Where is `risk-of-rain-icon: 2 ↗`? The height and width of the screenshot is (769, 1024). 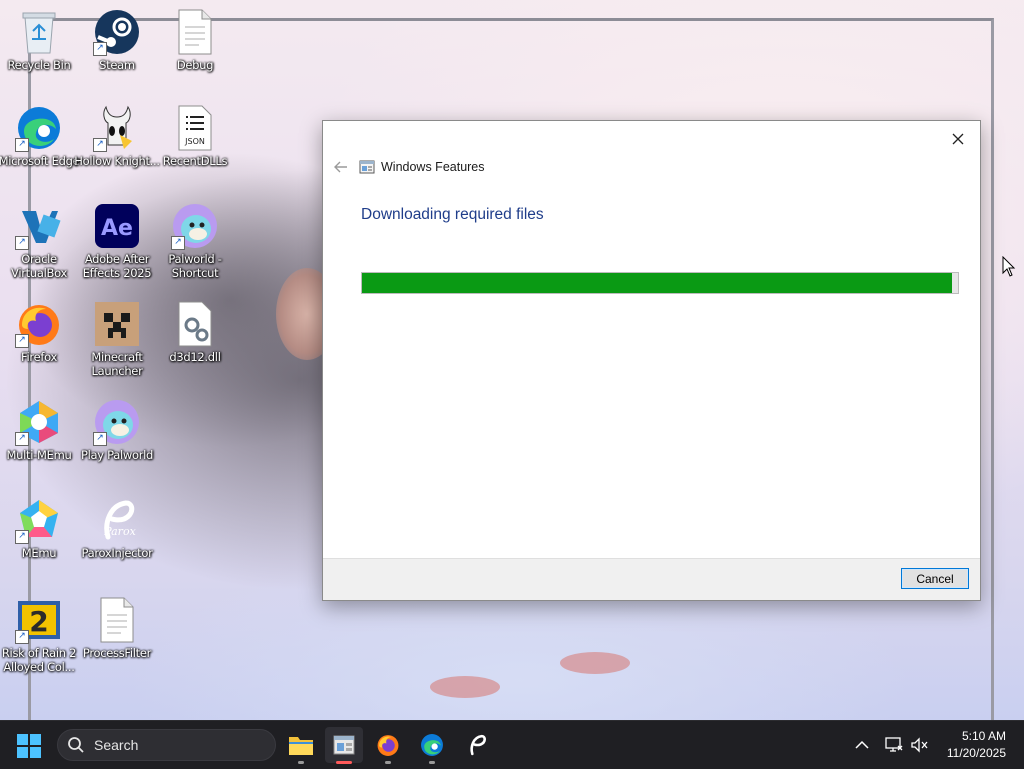
risk-of-rain-icon: 2 ↗ is located at coordinates (39, 620).